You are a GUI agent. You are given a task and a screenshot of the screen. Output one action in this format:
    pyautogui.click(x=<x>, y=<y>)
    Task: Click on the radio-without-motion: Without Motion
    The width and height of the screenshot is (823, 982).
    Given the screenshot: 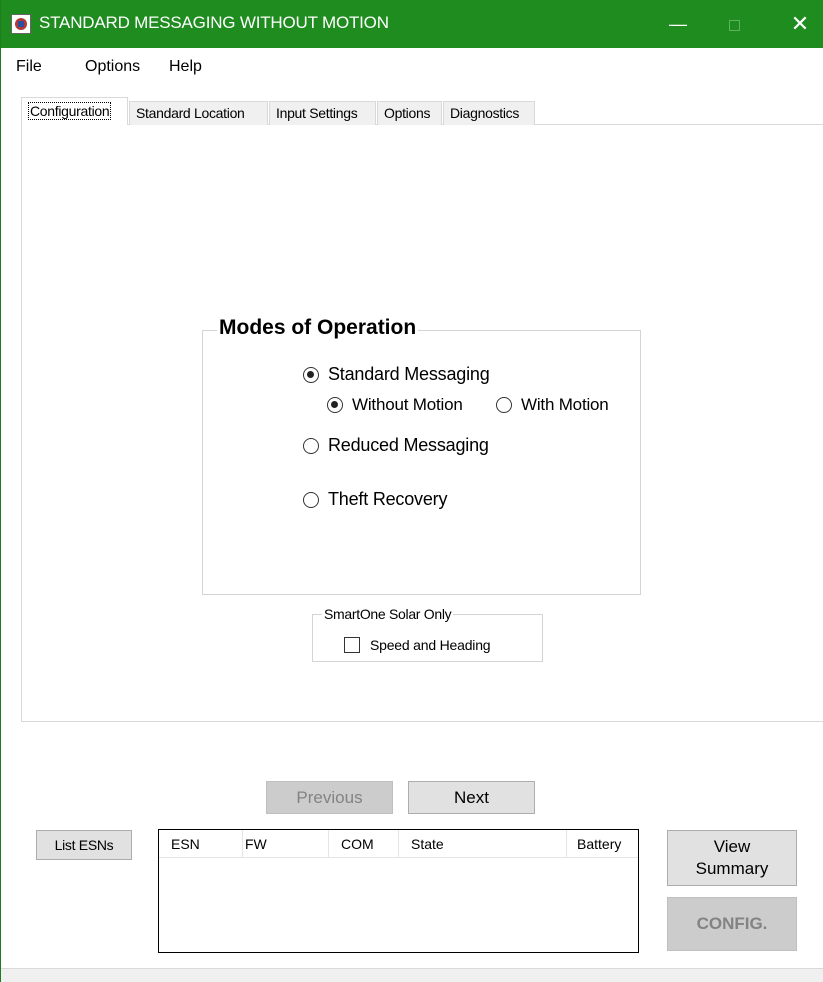 What is the action you would take?
    pyautogui.click(x=395, y=405)
    